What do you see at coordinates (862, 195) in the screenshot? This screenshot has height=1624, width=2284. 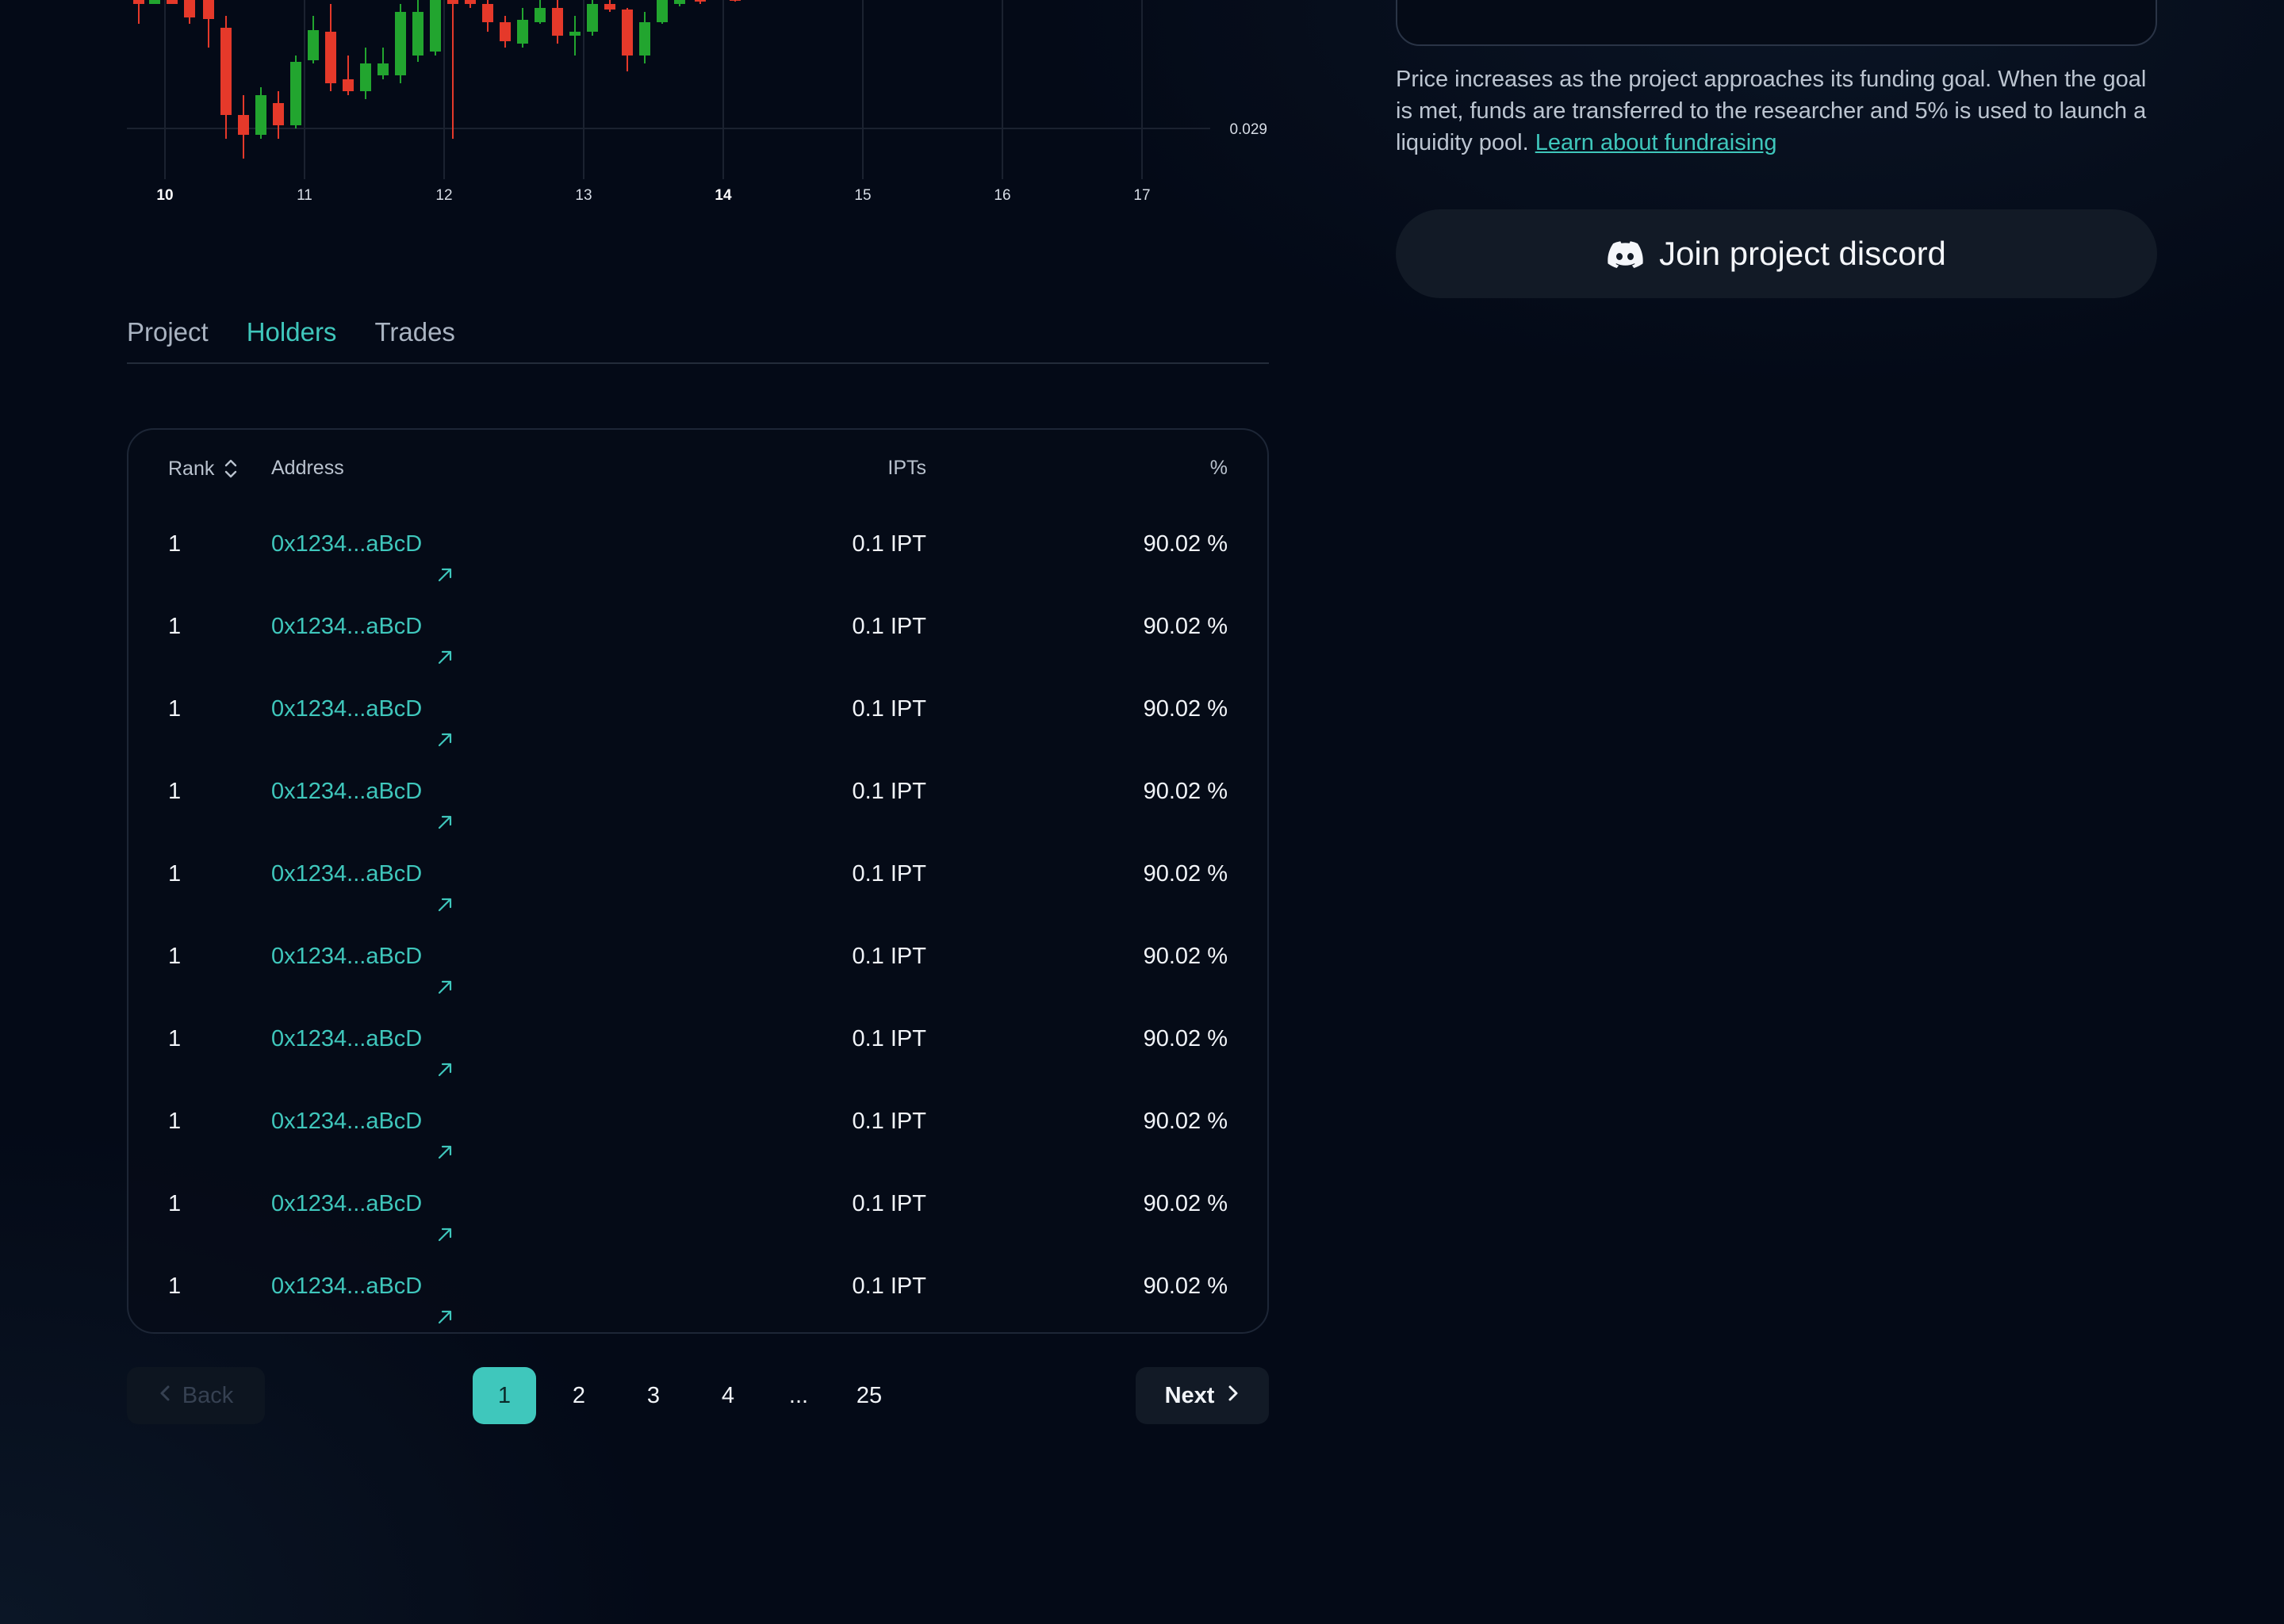 I see `x-tick-label: 15` at bounding box center [862, 195].